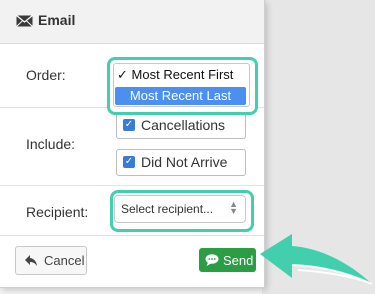 This screenshot has width=375, height=294. Describe the element at coordinates (57, 212) in the screenshot. I see `recipient-label: Recipient:` at that location.